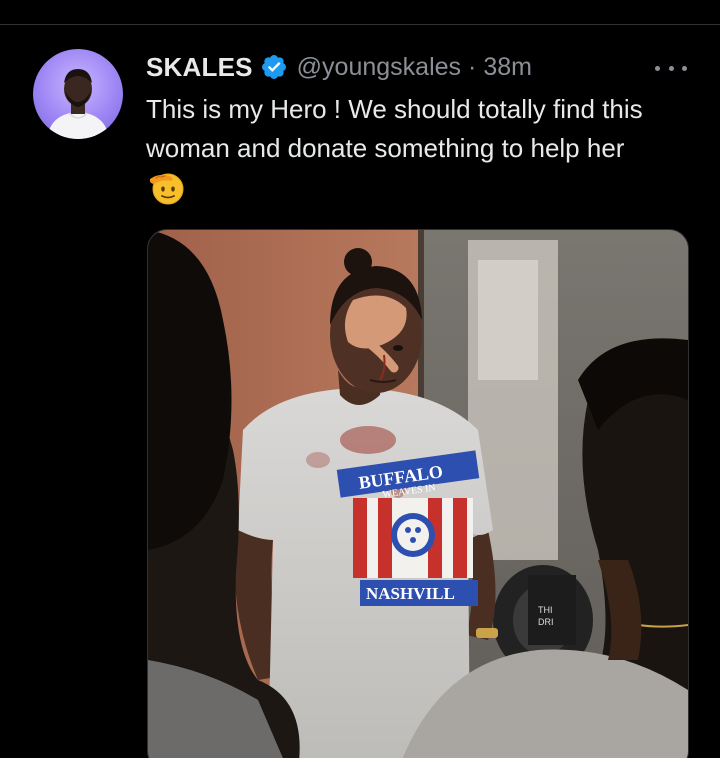 The height and width of the screenshot is (758, 720). What do you see at coordinates (274, 67) in the screenshot?
I see `verified-badge-icon` at bounding box center [274, 67].